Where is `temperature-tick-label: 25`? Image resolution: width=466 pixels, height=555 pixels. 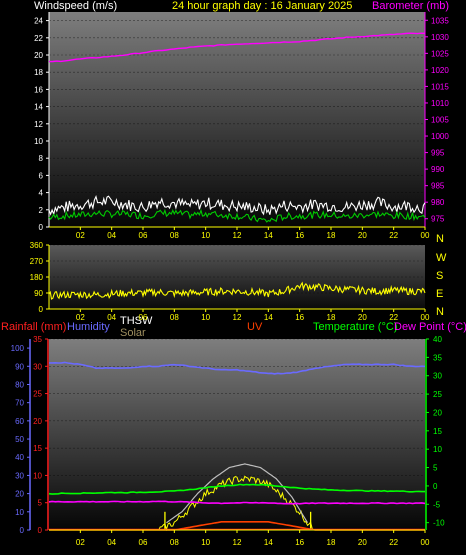 temperature-tick-label: 25 is located at coordinates (437, 394).